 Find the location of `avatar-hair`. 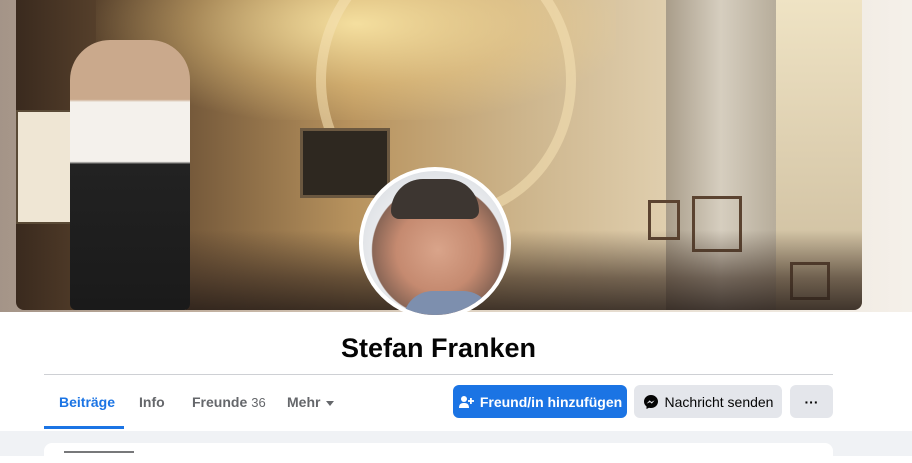

avatar-hair is located at coordinates (435, 199).